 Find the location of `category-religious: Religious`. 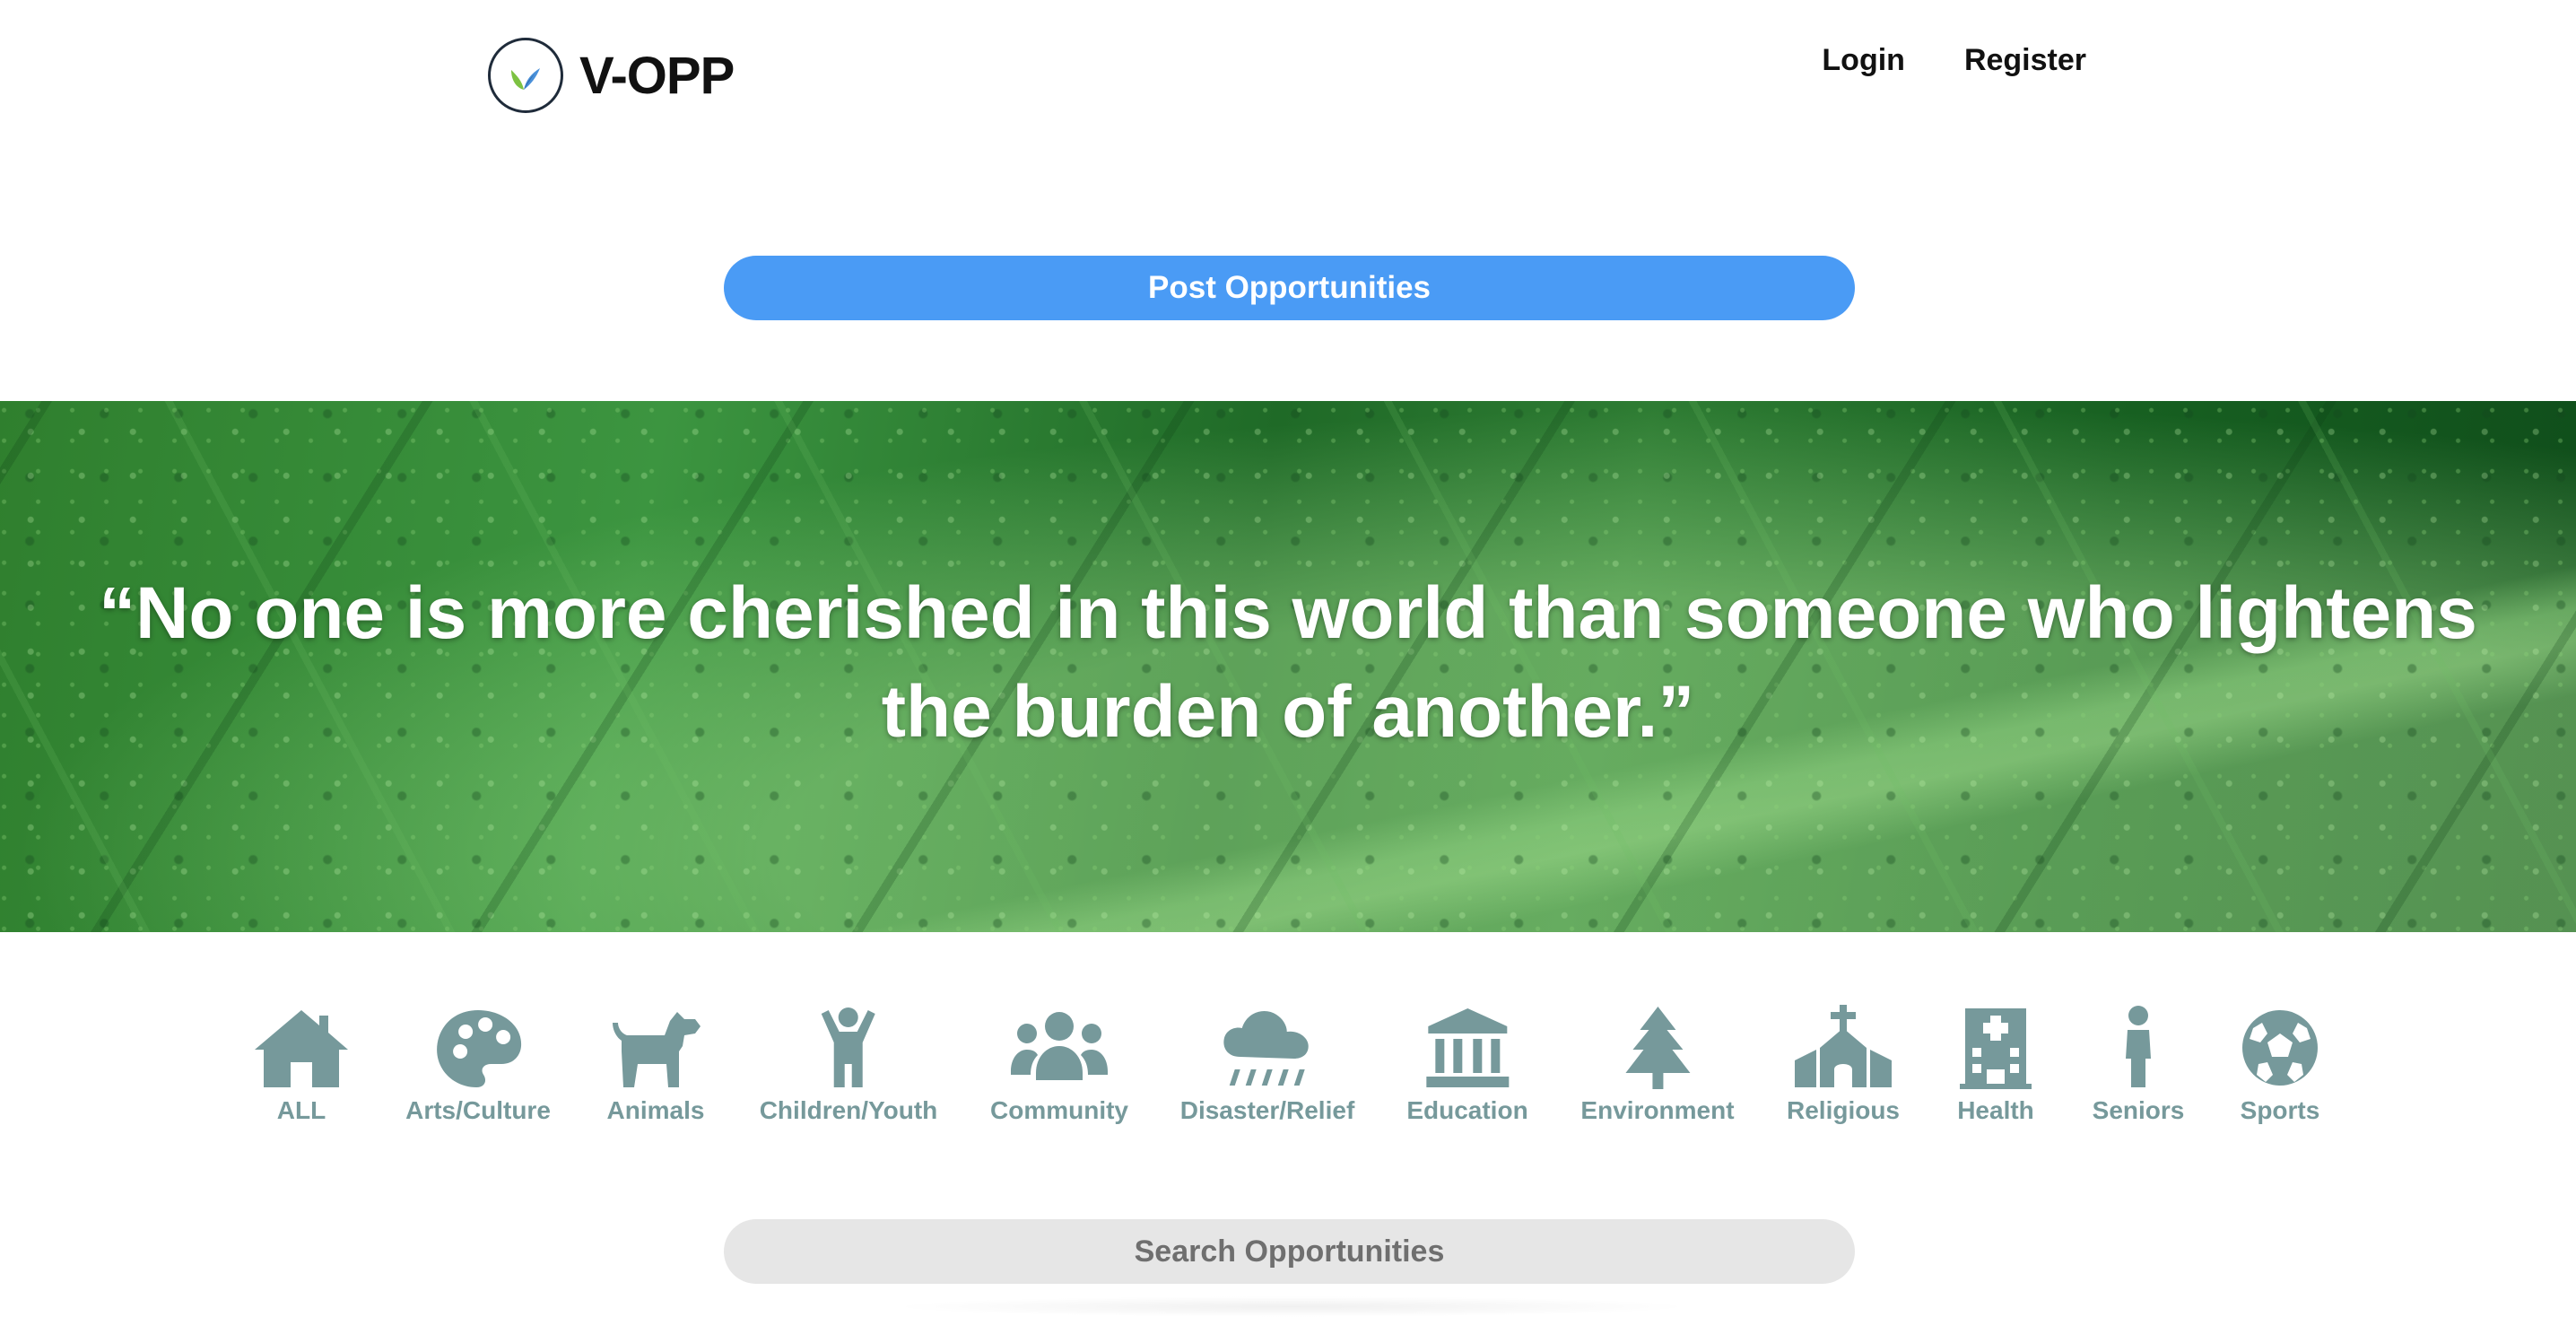

category-religious: Religious is located at coordinates (1843, 1065).